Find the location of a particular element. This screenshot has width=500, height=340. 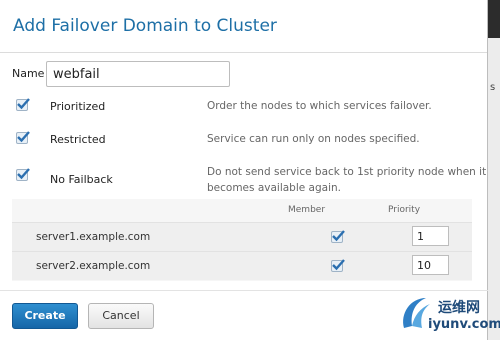

watermark-line1: 运维网 is located at coordinates (459, 308).